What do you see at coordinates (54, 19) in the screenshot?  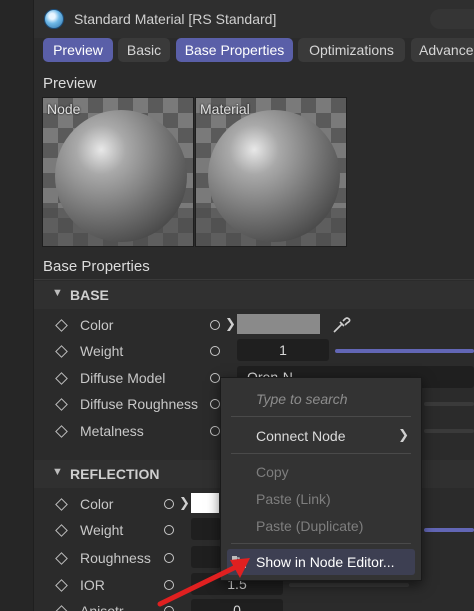 I see `material-sphere-icon` at bounding box center [54, 19].